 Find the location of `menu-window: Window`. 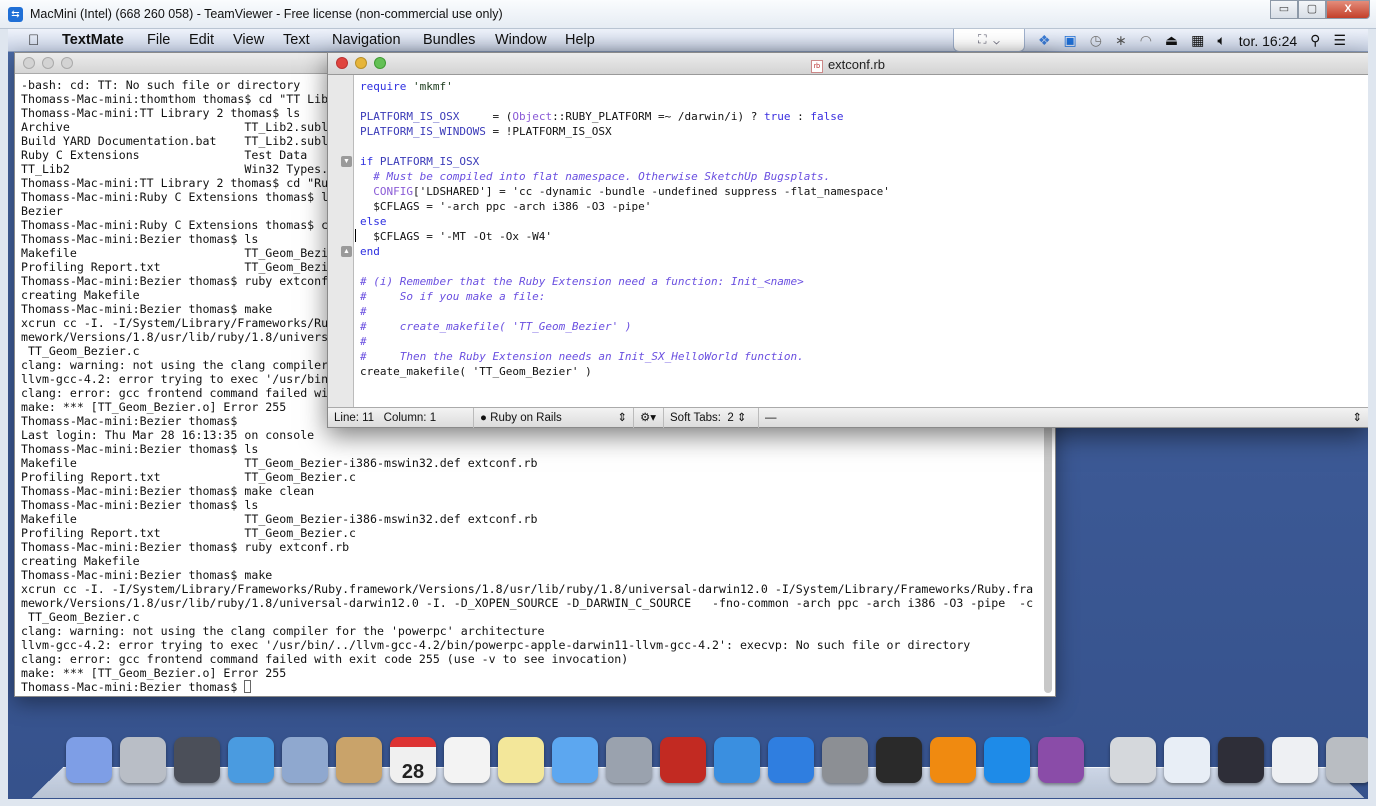

menu-window: Window is located at coordinates (521, 40).